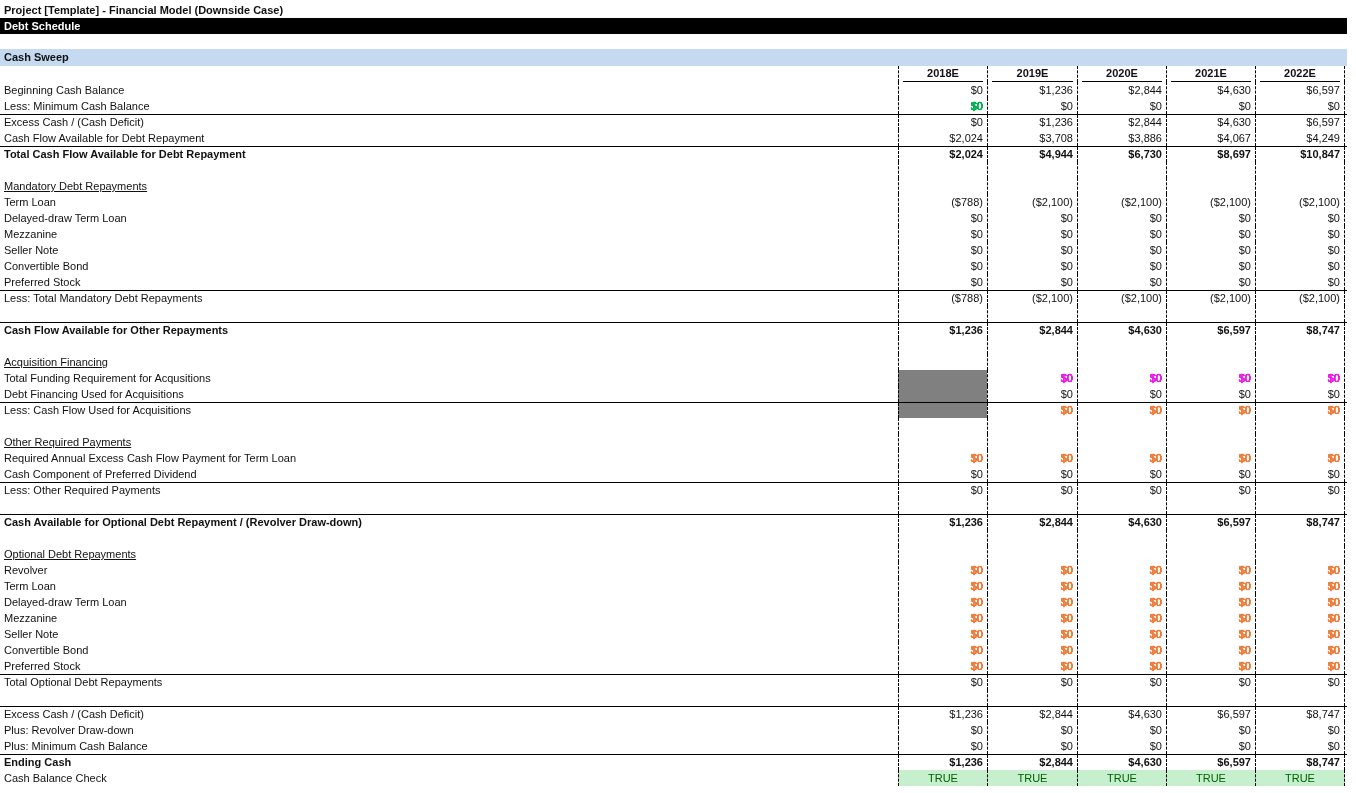 The width and height of the screenshot is (1356, 793). What do you see at coordinates (46, 266) in the screenshot?
I see `row-label: Convertible Bond` at bounding box center [46, 266].